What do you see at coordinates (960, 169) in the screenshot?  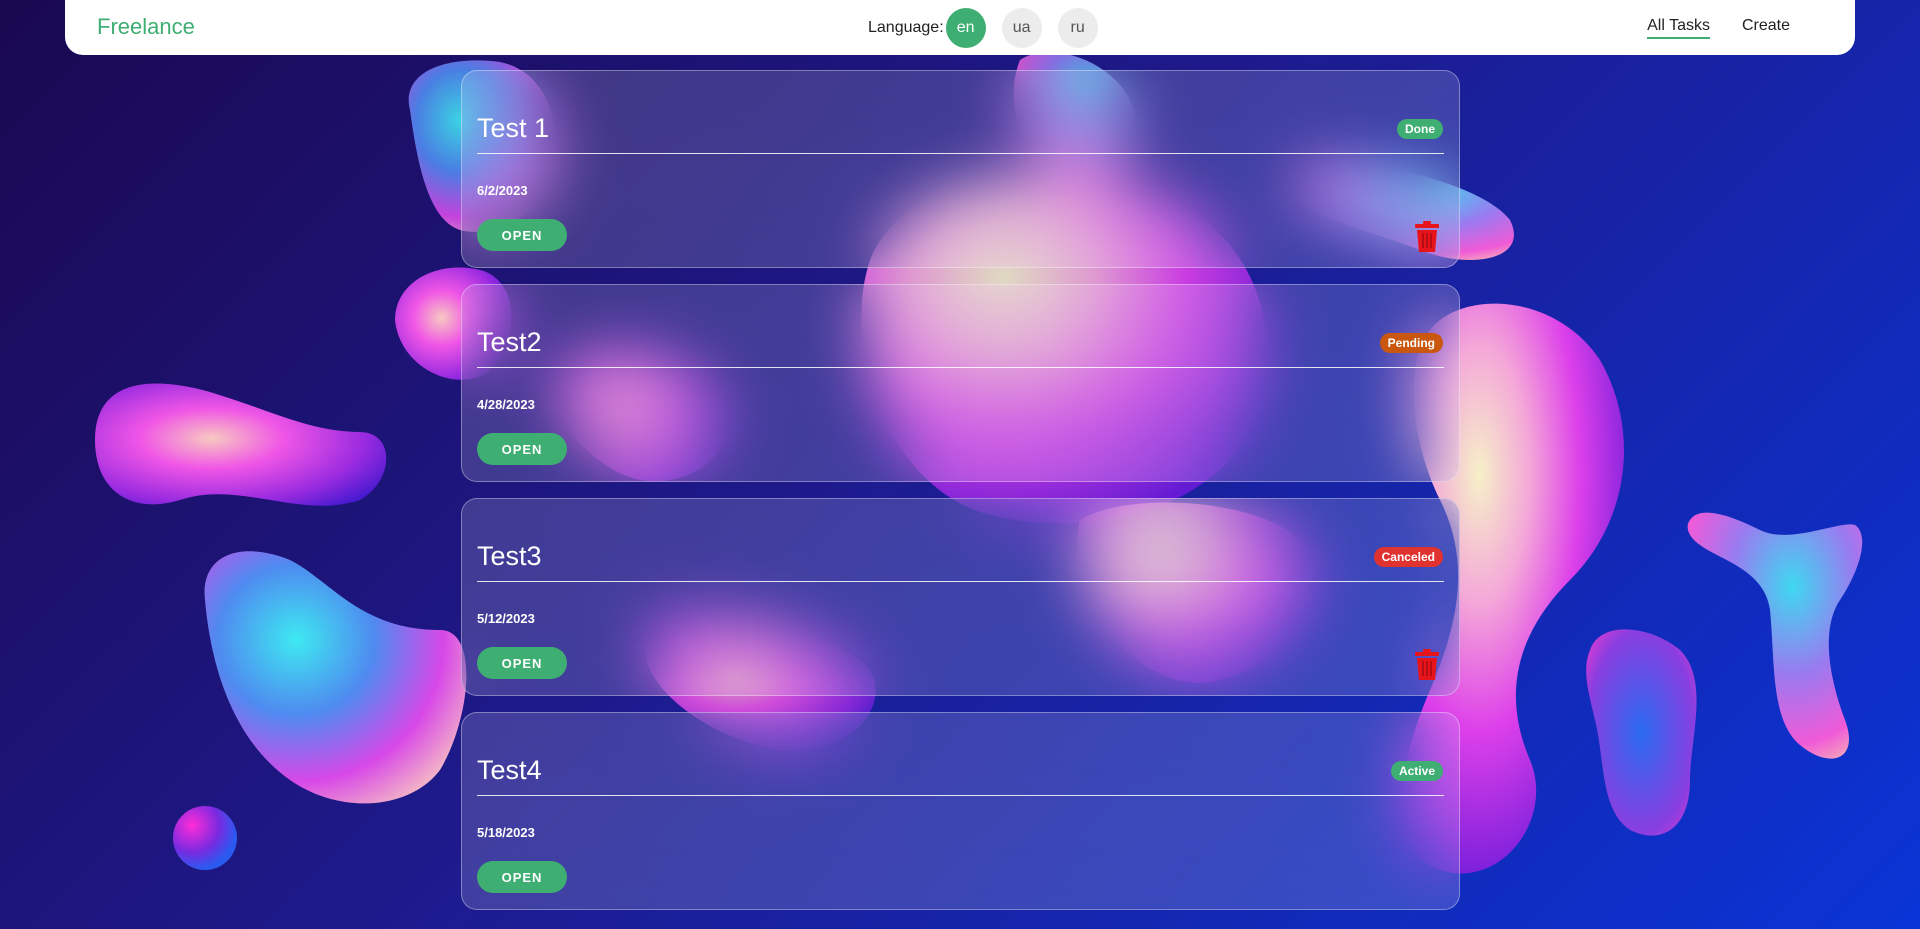 I see `task-card: Test 1 Done 6/2/2023 OPEN` at bounding box center [960, 169].